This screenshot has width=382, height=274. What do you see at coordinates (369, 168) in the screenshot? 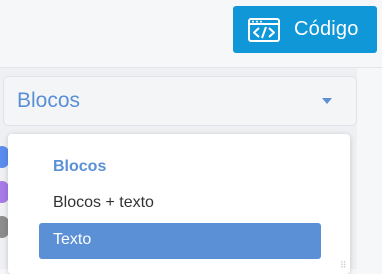
I see `workspace-edge` at bounding box center [369, 168].